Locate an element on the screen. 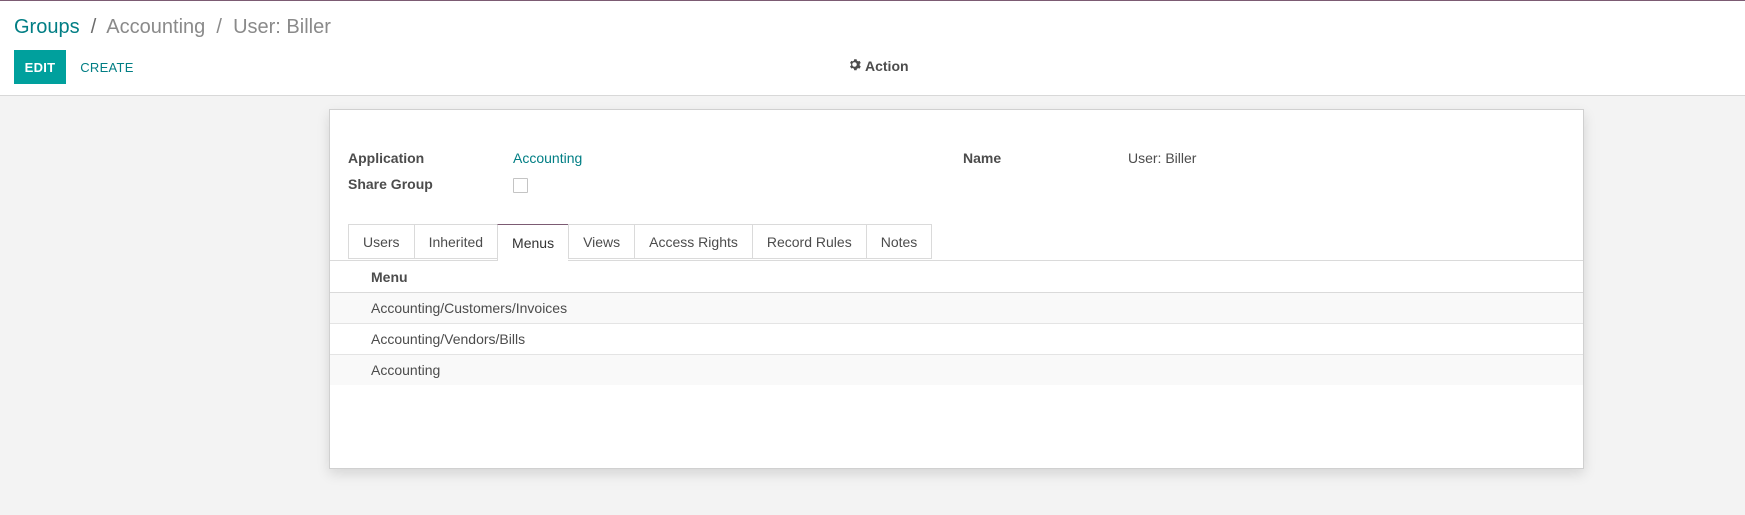 The width and height of the screenshot is (1745, 515). breadcrumb-groups-link: Groups is located at coordinates (47, 27).